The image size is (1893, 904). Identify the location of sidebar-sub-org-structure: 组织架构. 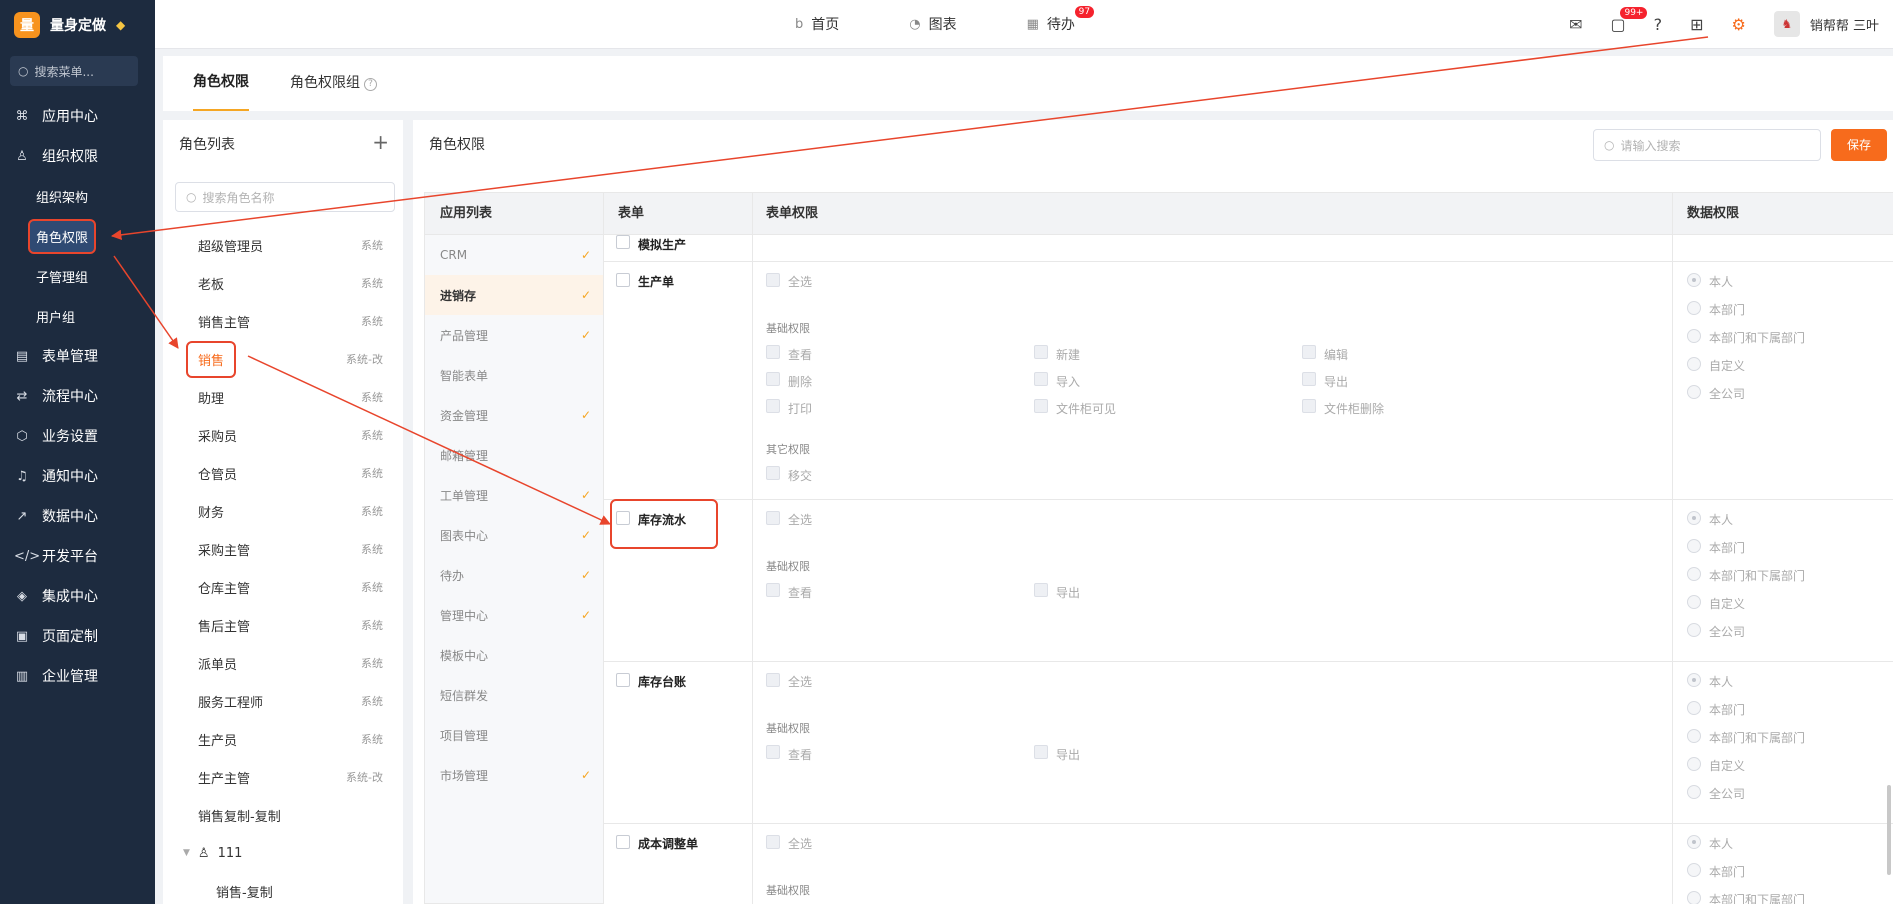
(77, 196).